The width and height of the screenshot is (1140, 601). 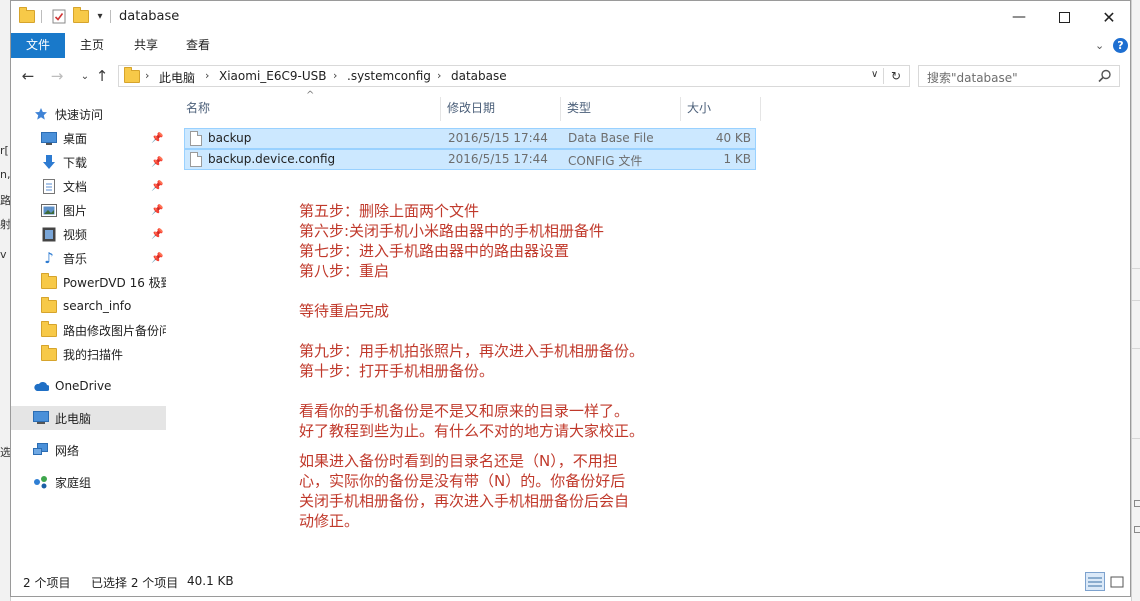 I want to click on file-type: Data Base File, so click(x=611, y=138).